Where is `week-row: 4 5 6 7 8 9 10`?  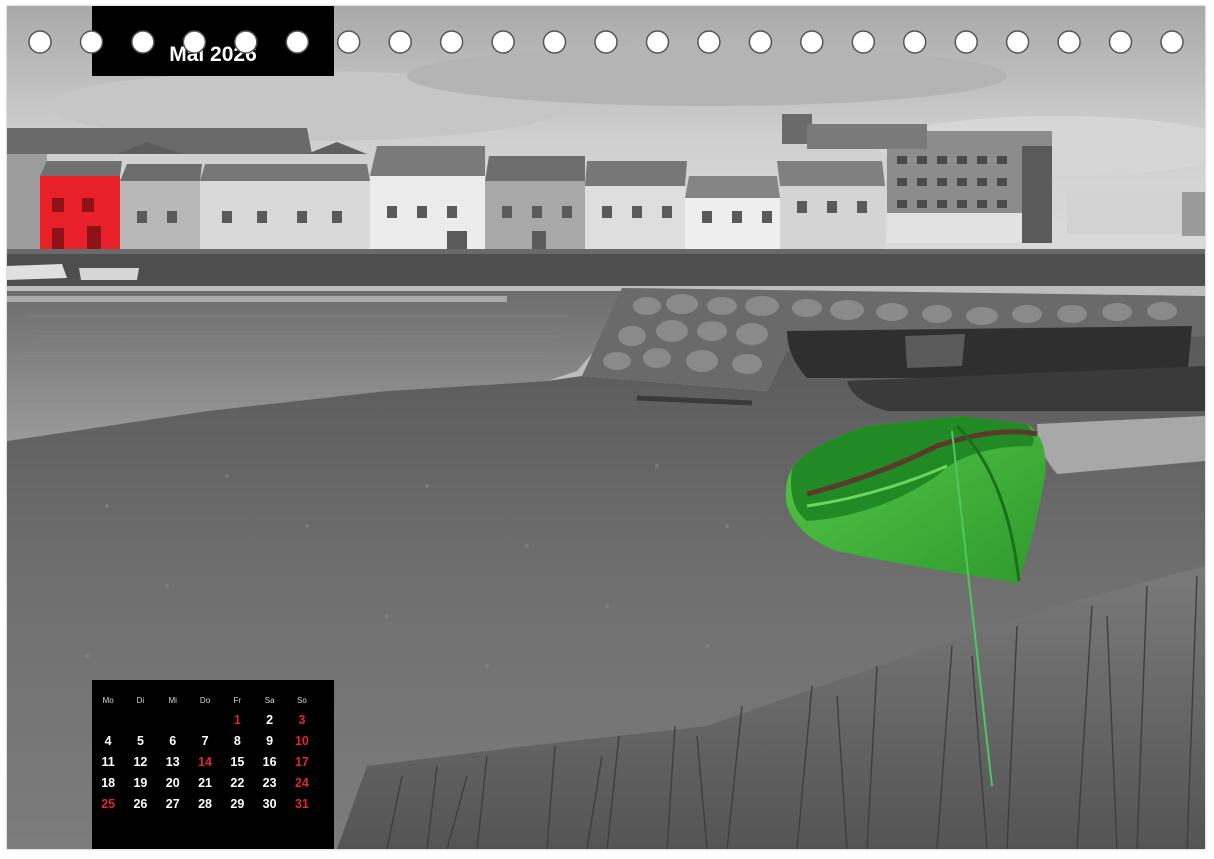
week-row: 4 5 6 7 8 9 10 is located at coordinates (213, 740).